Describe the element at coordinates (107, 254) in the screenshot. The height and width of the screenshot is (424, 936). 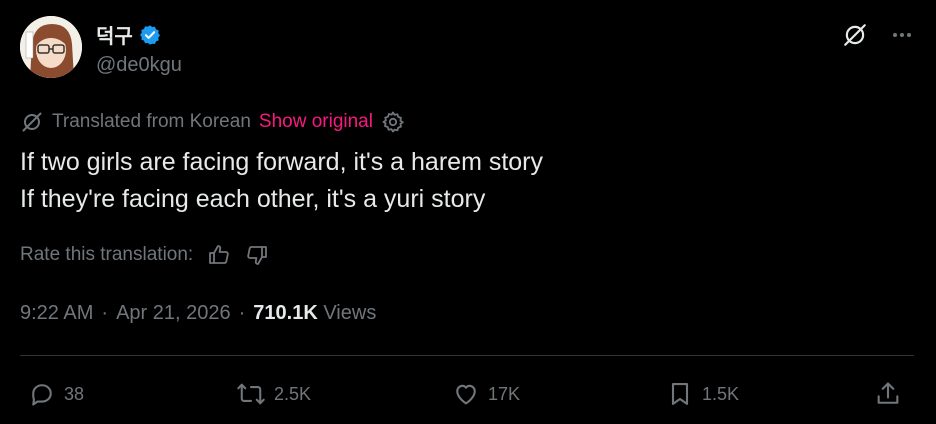
I see `rate-translation-label: Rate this translation:` at that location.